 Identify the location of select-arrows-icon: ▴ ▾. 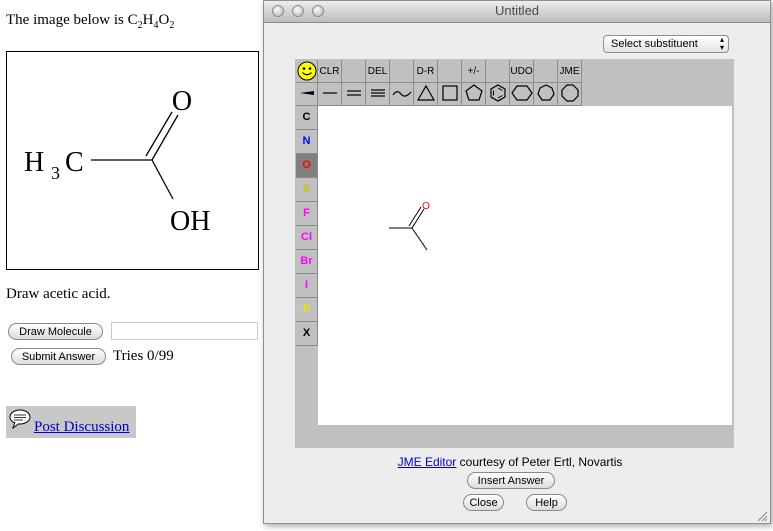
(721, 43).